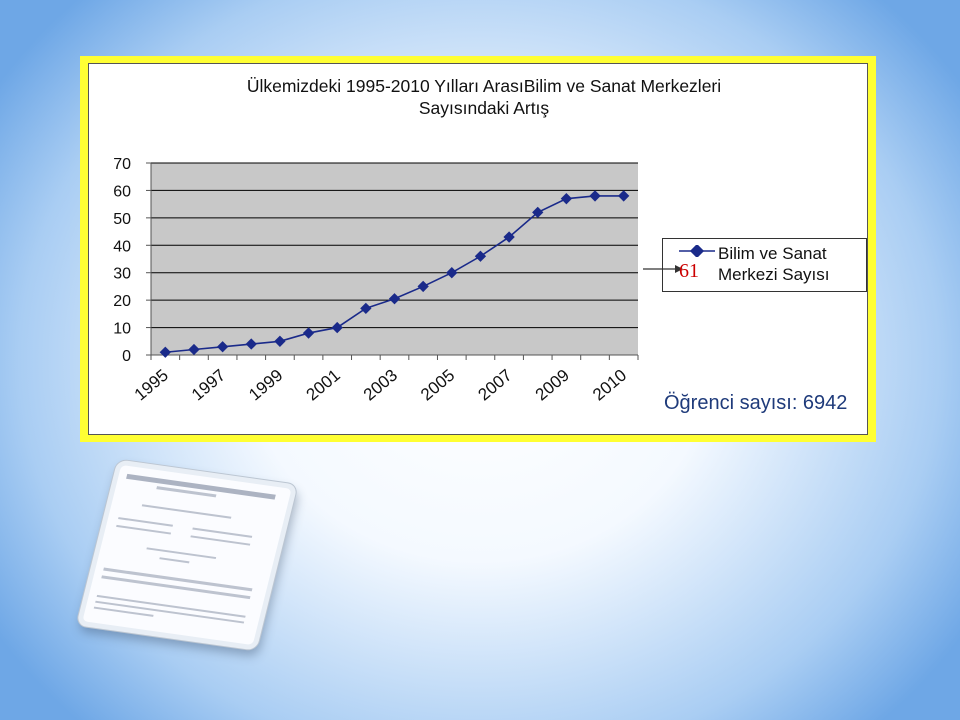  Describe the element at coordinates (122, 274) in the screenshot. I see `y-tick-label: 30` at that location.